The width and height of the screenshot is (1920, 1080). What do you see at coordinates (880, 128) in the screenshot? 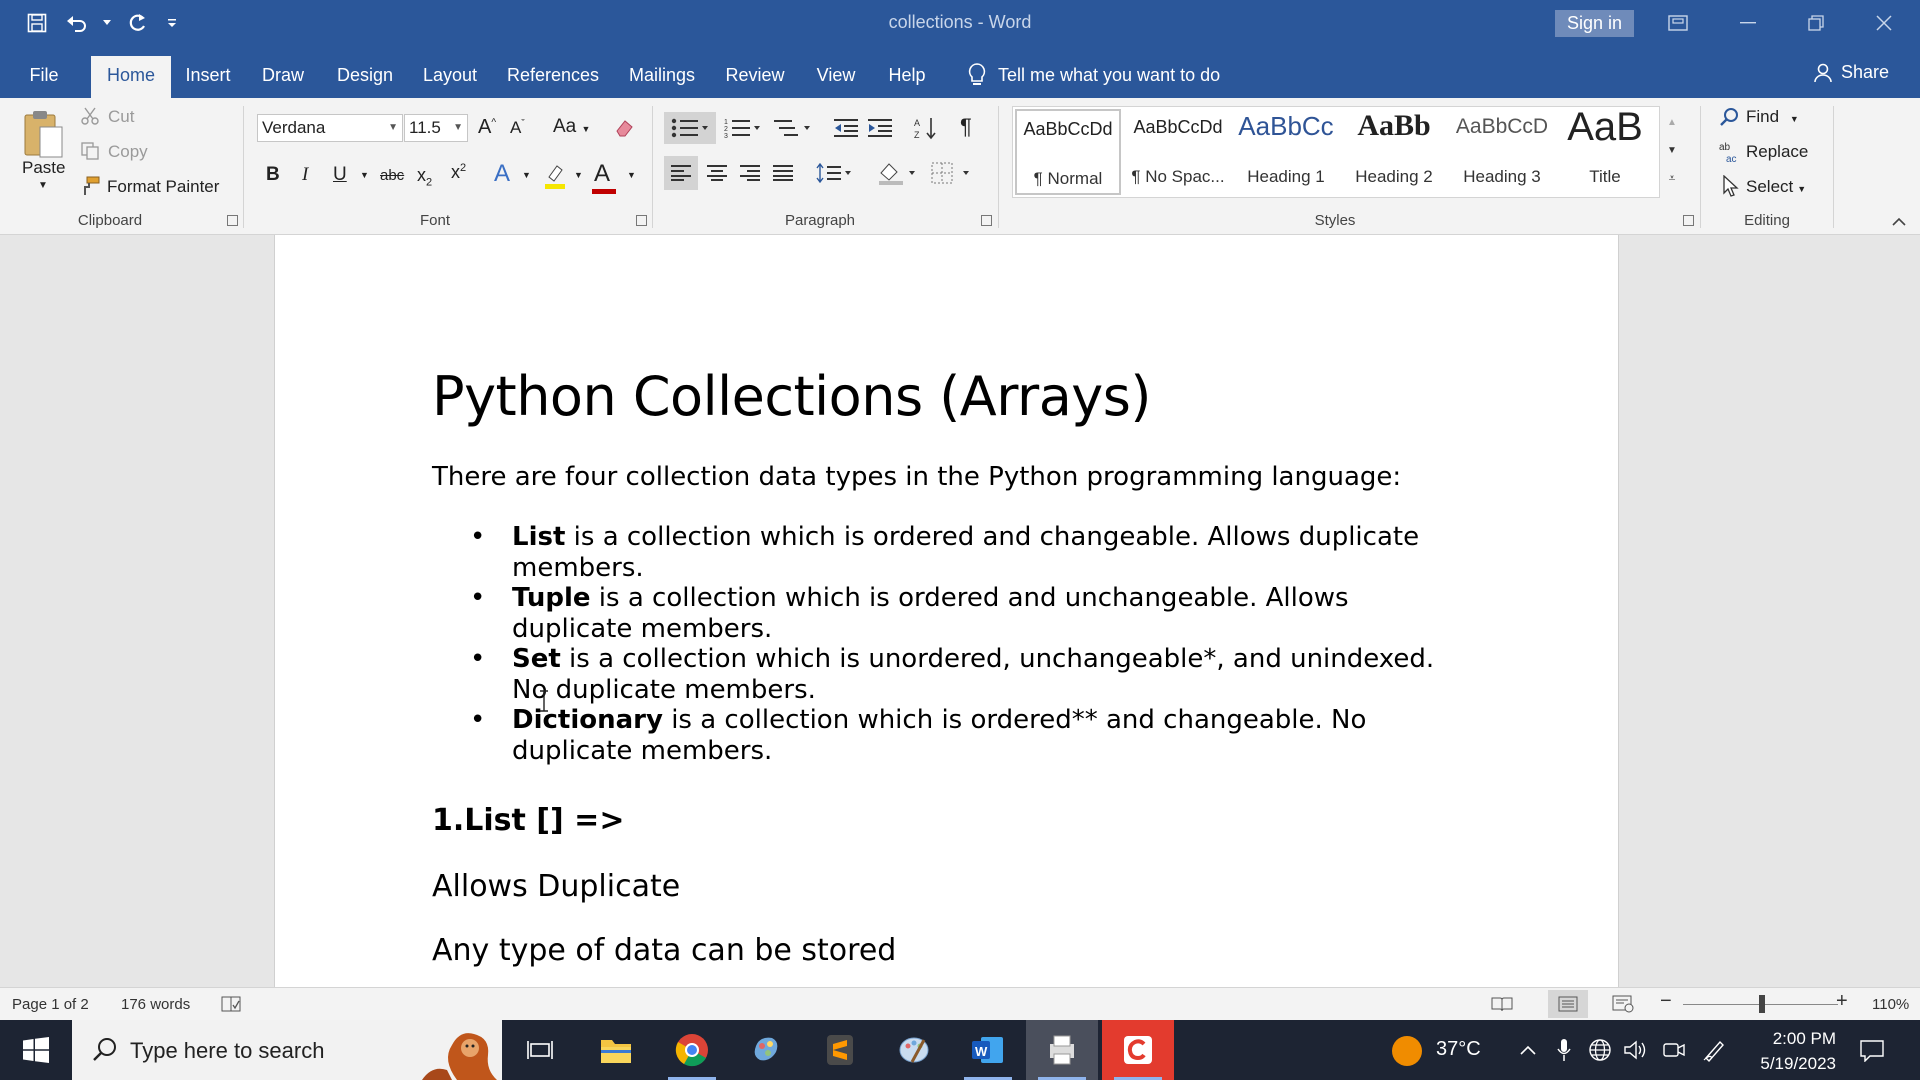
I see `increase-indent-icon` at bounding box center [880, 128].